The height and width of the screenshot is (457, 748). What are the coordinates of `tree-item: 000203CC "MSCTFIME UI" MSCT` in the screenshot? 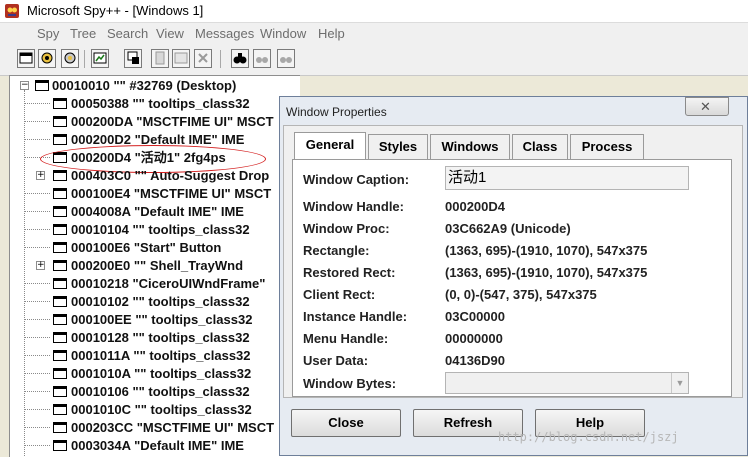 It's located at (172, 428).